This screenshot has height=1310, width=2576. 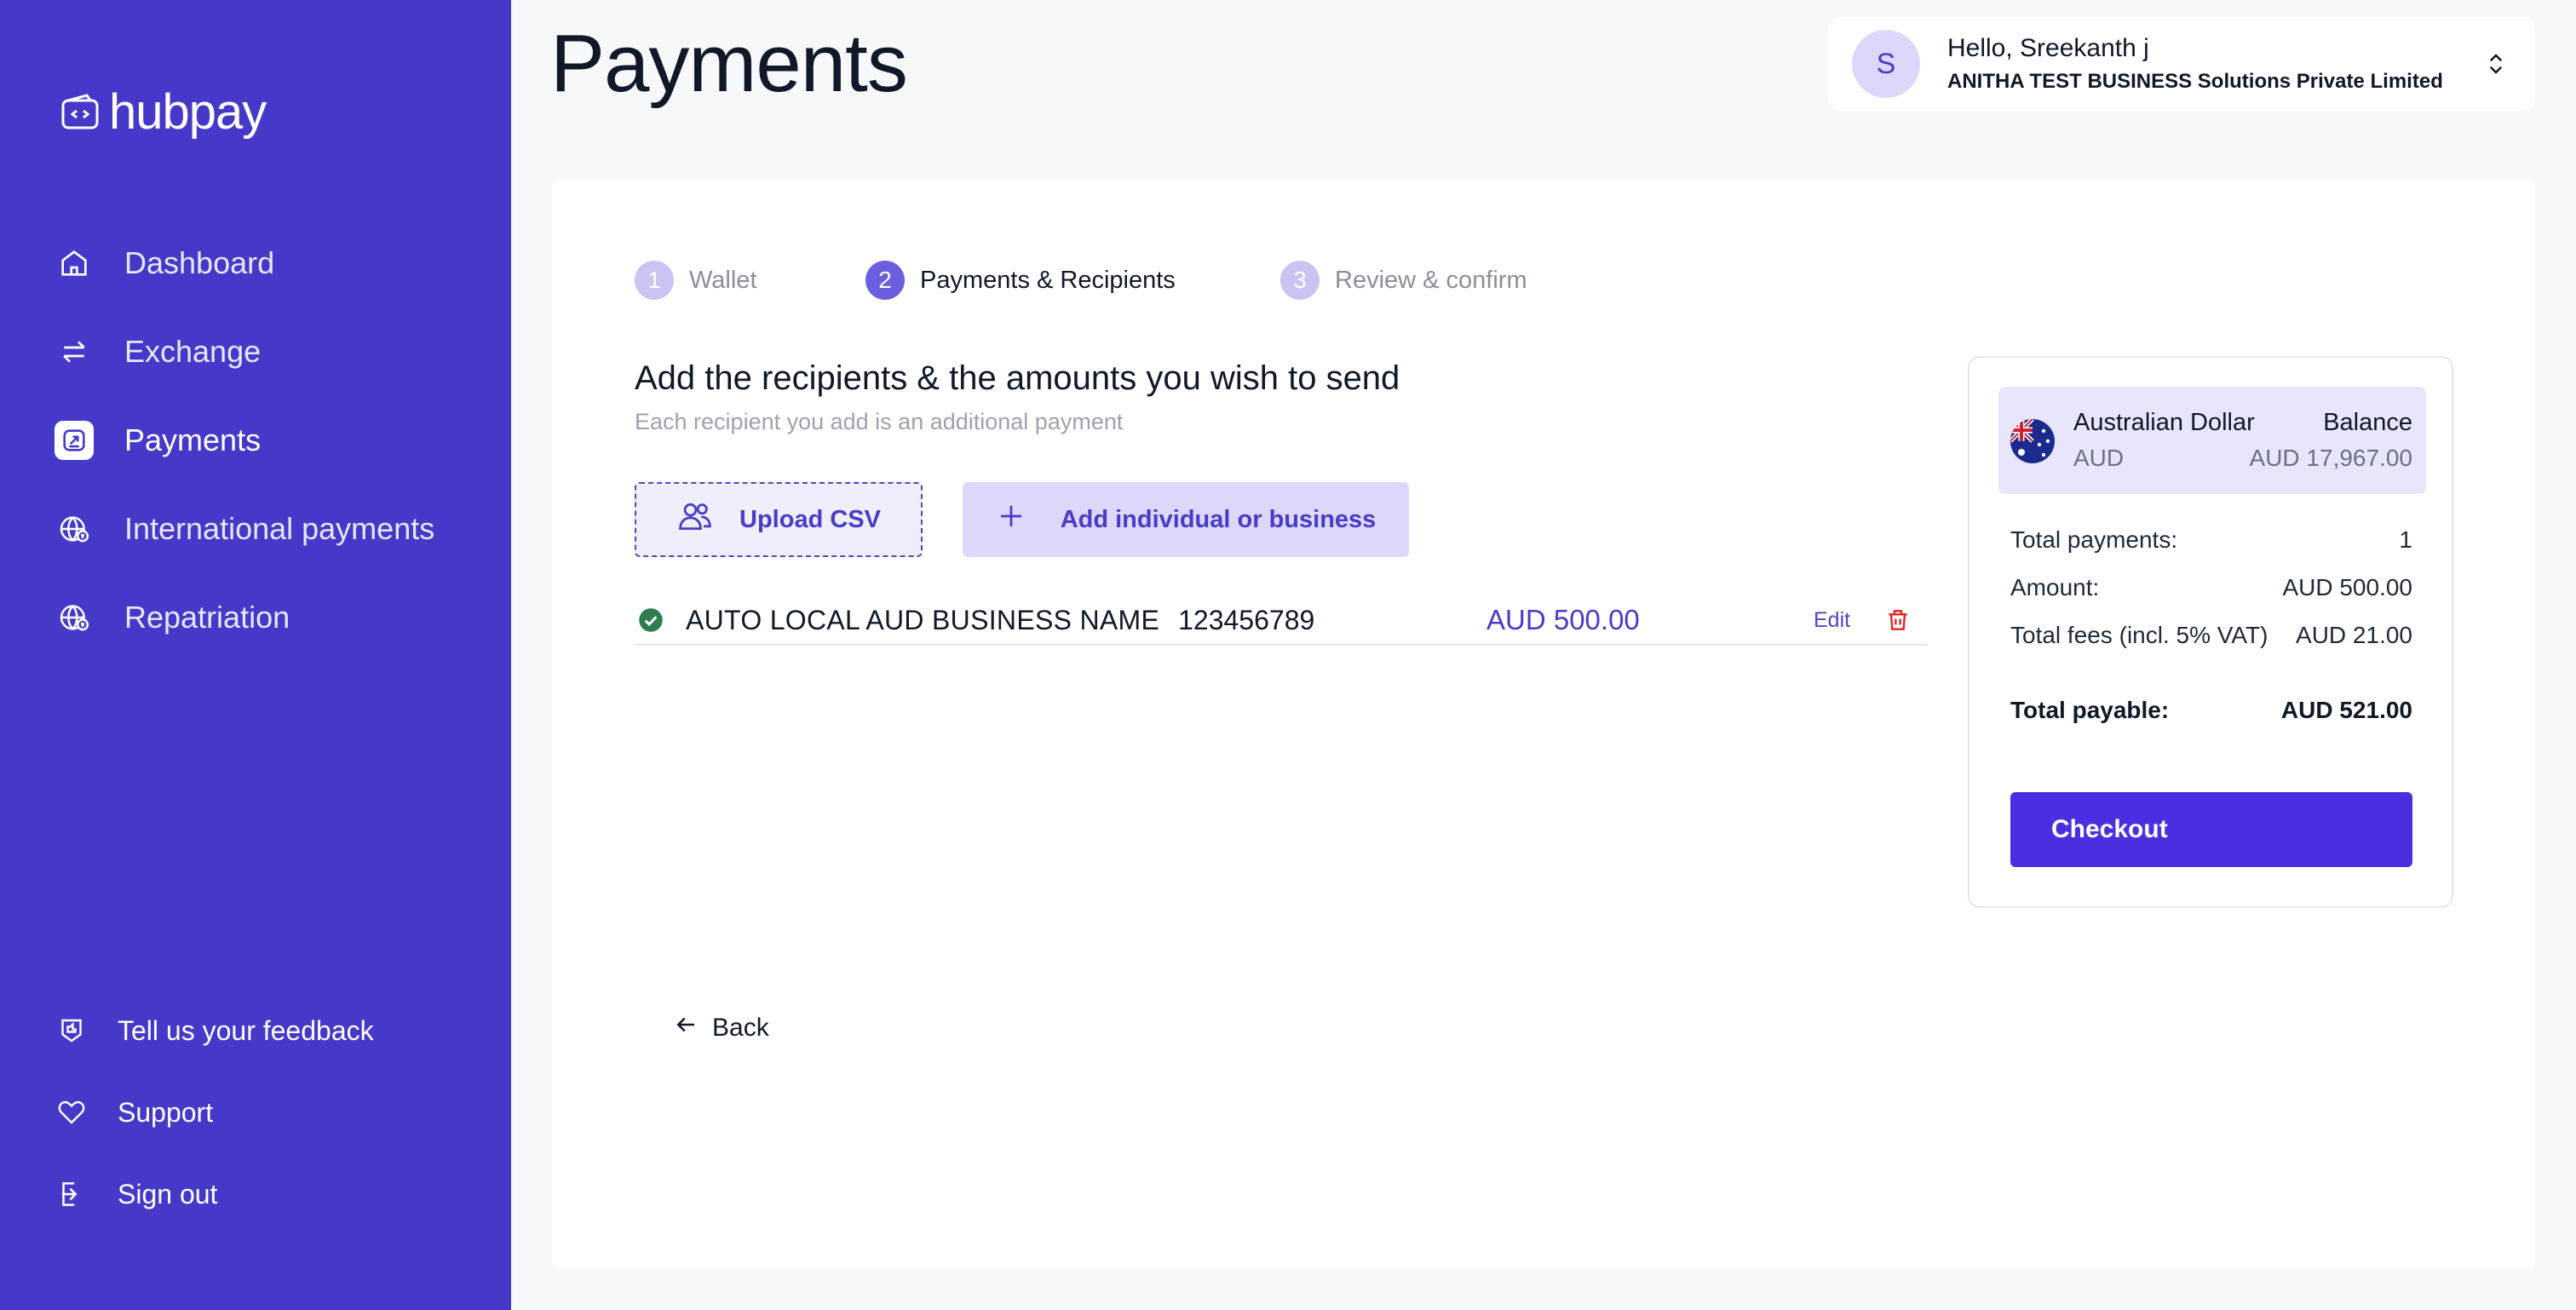 What do you see at coordinates (81, 112) in the screenshot?
I see `wallet-logo-icon` at bounding box center [81, 112].